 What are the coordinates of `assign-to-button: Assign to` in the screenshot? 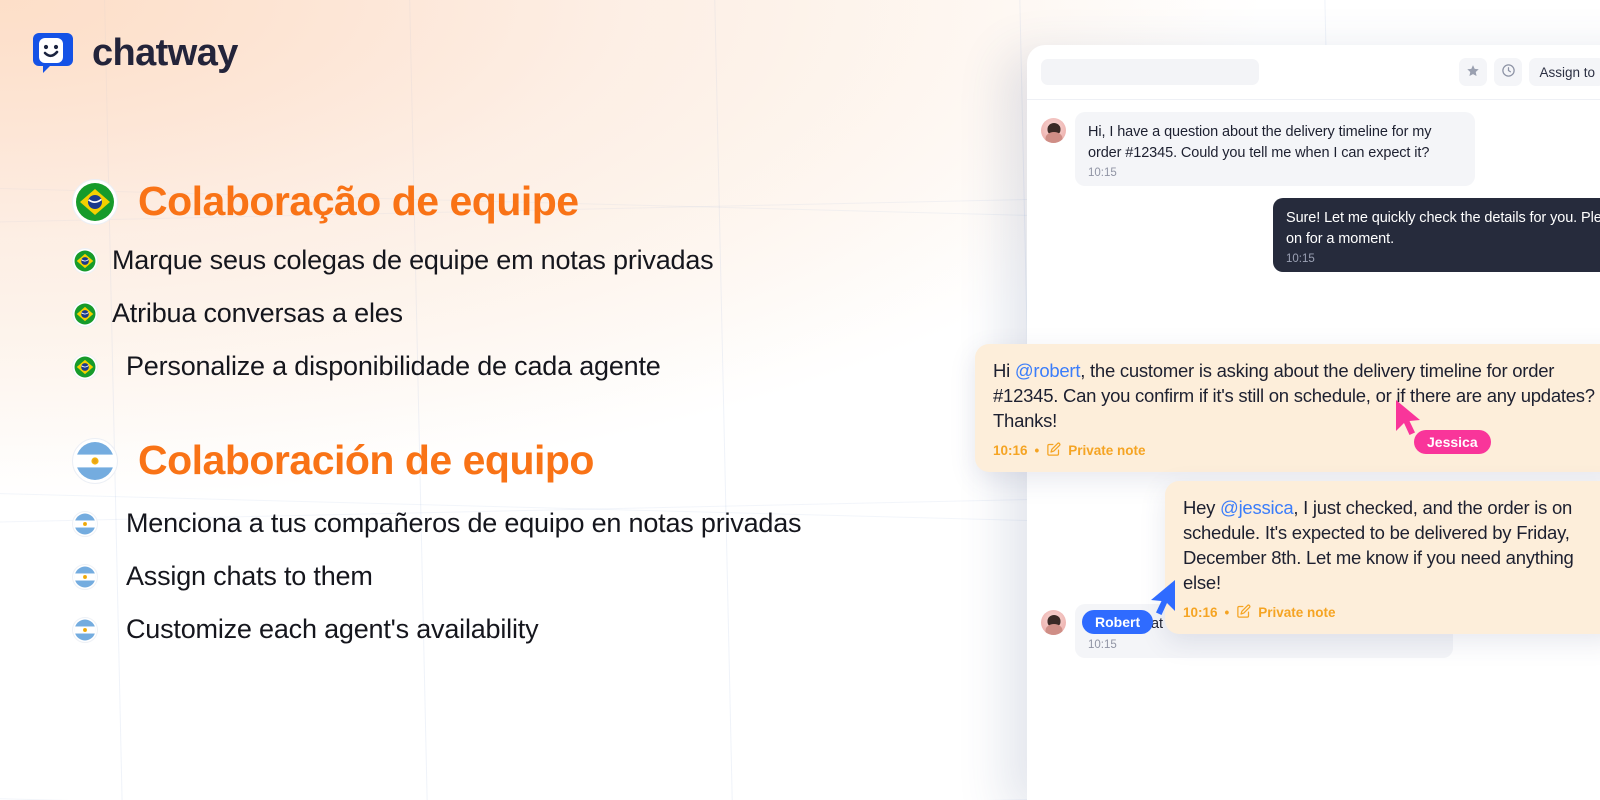 It's located at (1564, 72).